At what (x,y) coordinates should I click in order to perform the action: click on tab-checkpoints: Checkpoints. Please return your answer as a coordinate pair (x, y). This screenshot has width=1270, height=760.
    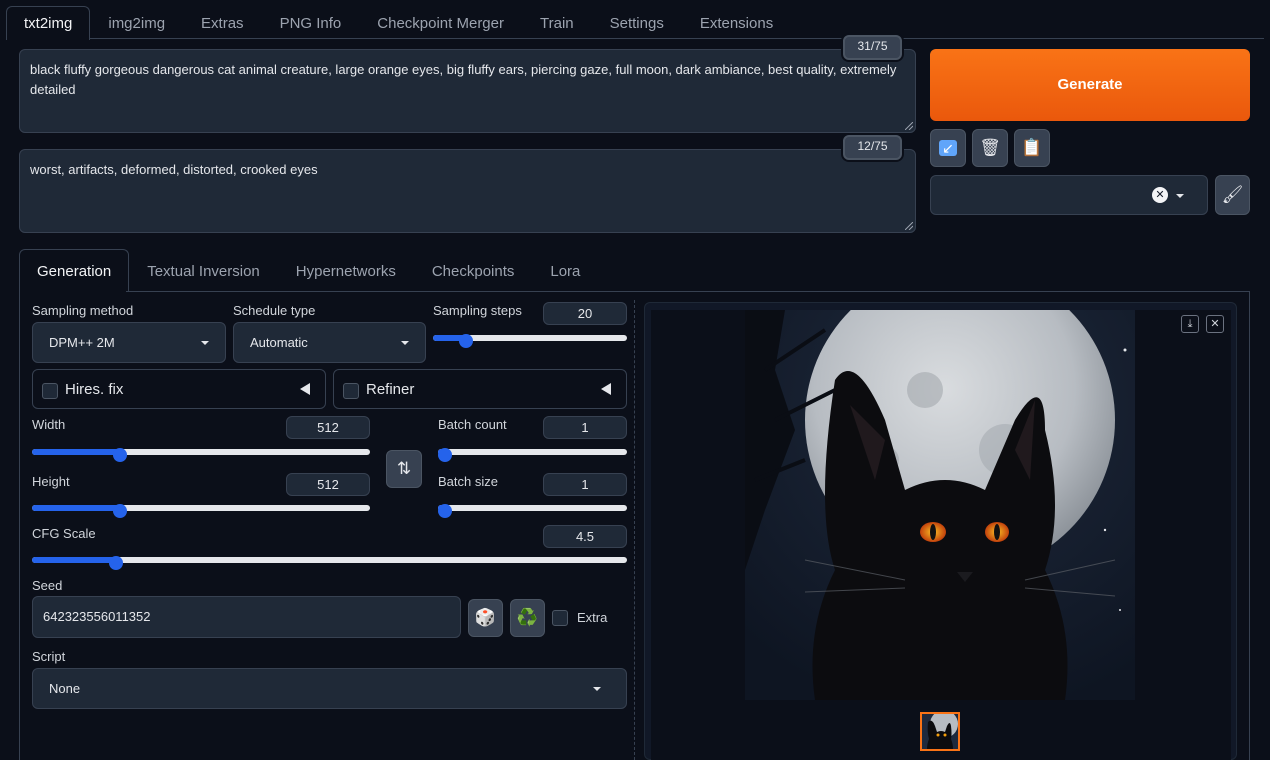
    Looking at the image, I should click on (473, 270).